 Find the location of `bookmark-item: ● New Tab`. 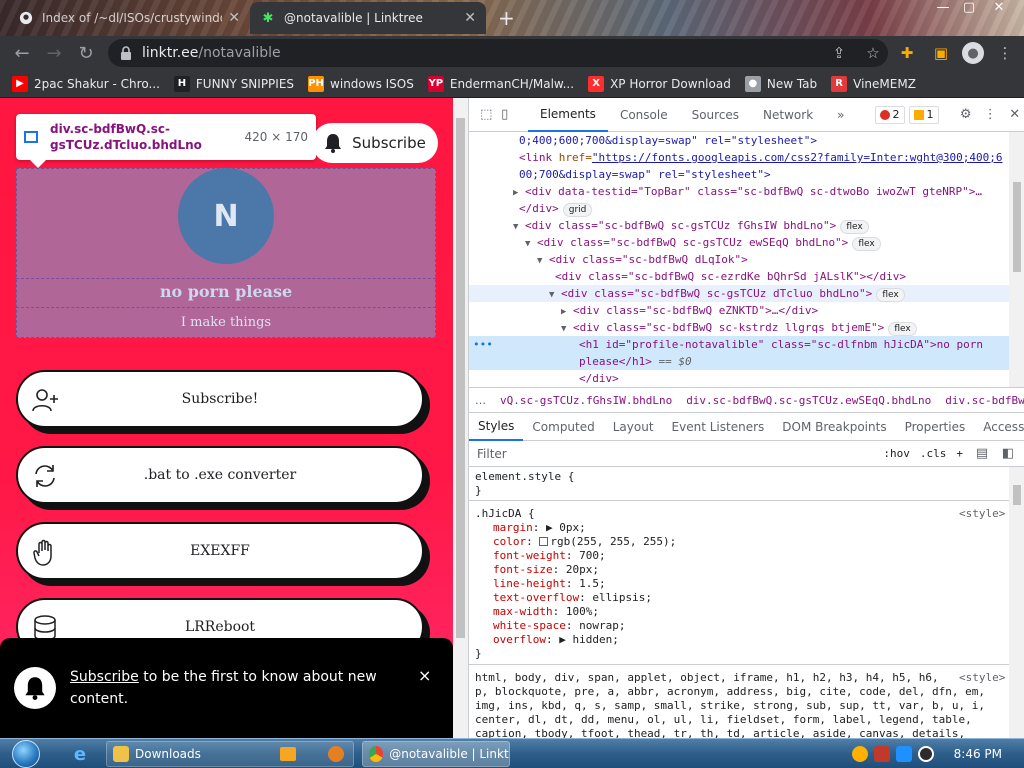

bookmark-item: ● New Tab is located at coordinates (780, 83).